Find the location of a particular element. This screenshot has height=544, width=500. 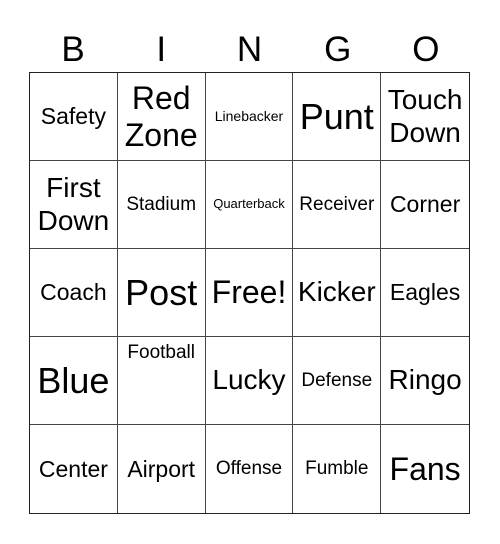

bingo-cell: Stadium is located at coordinates (161, 205).